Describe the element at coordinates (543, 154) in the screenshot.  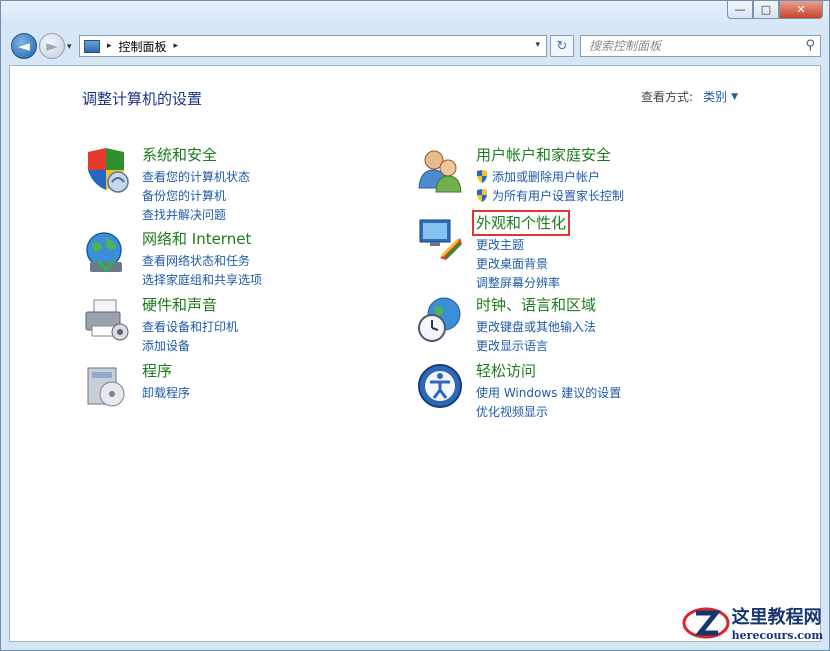
I see `category-title: 用户帐户和家庭安全` at that location.